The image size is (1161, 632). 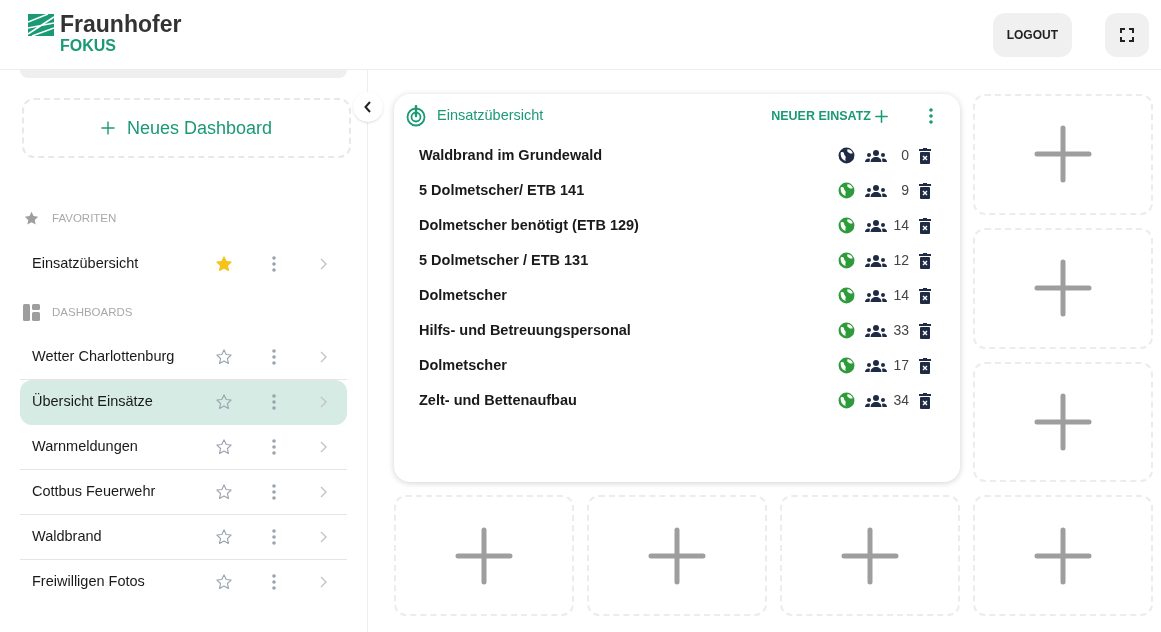 I want to click on dashboard-name: Cottbus Feuerwehr, so click(x=94, y=491).